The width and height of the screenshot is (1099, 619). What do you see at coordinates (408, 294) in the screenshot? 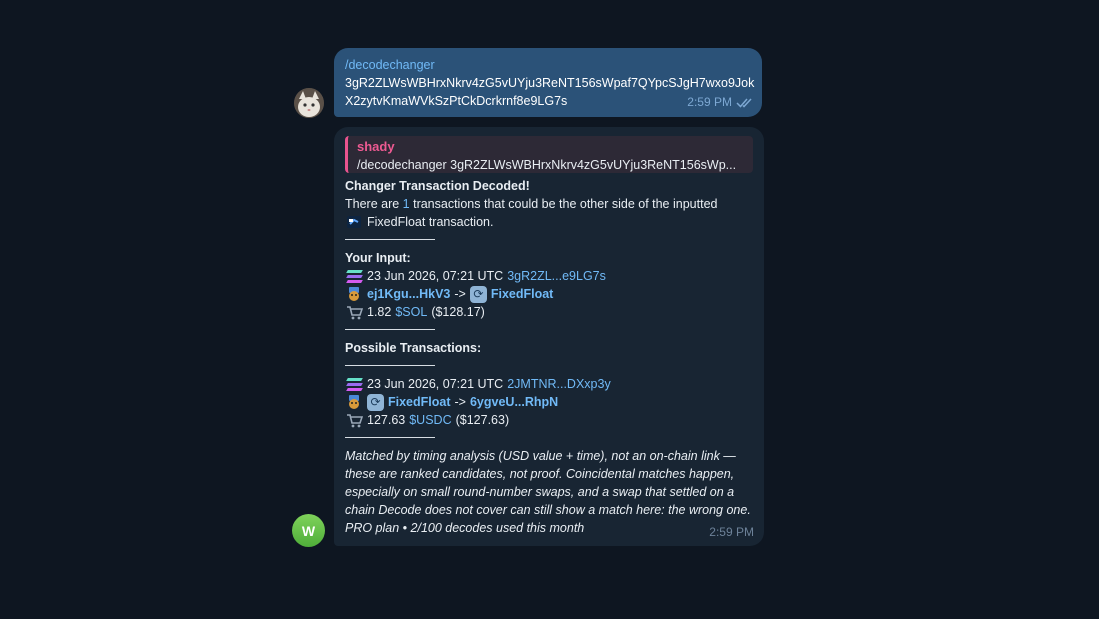
I see `input-from-link: ej1Kgu...HkV3` at bounding box center [408, 294].